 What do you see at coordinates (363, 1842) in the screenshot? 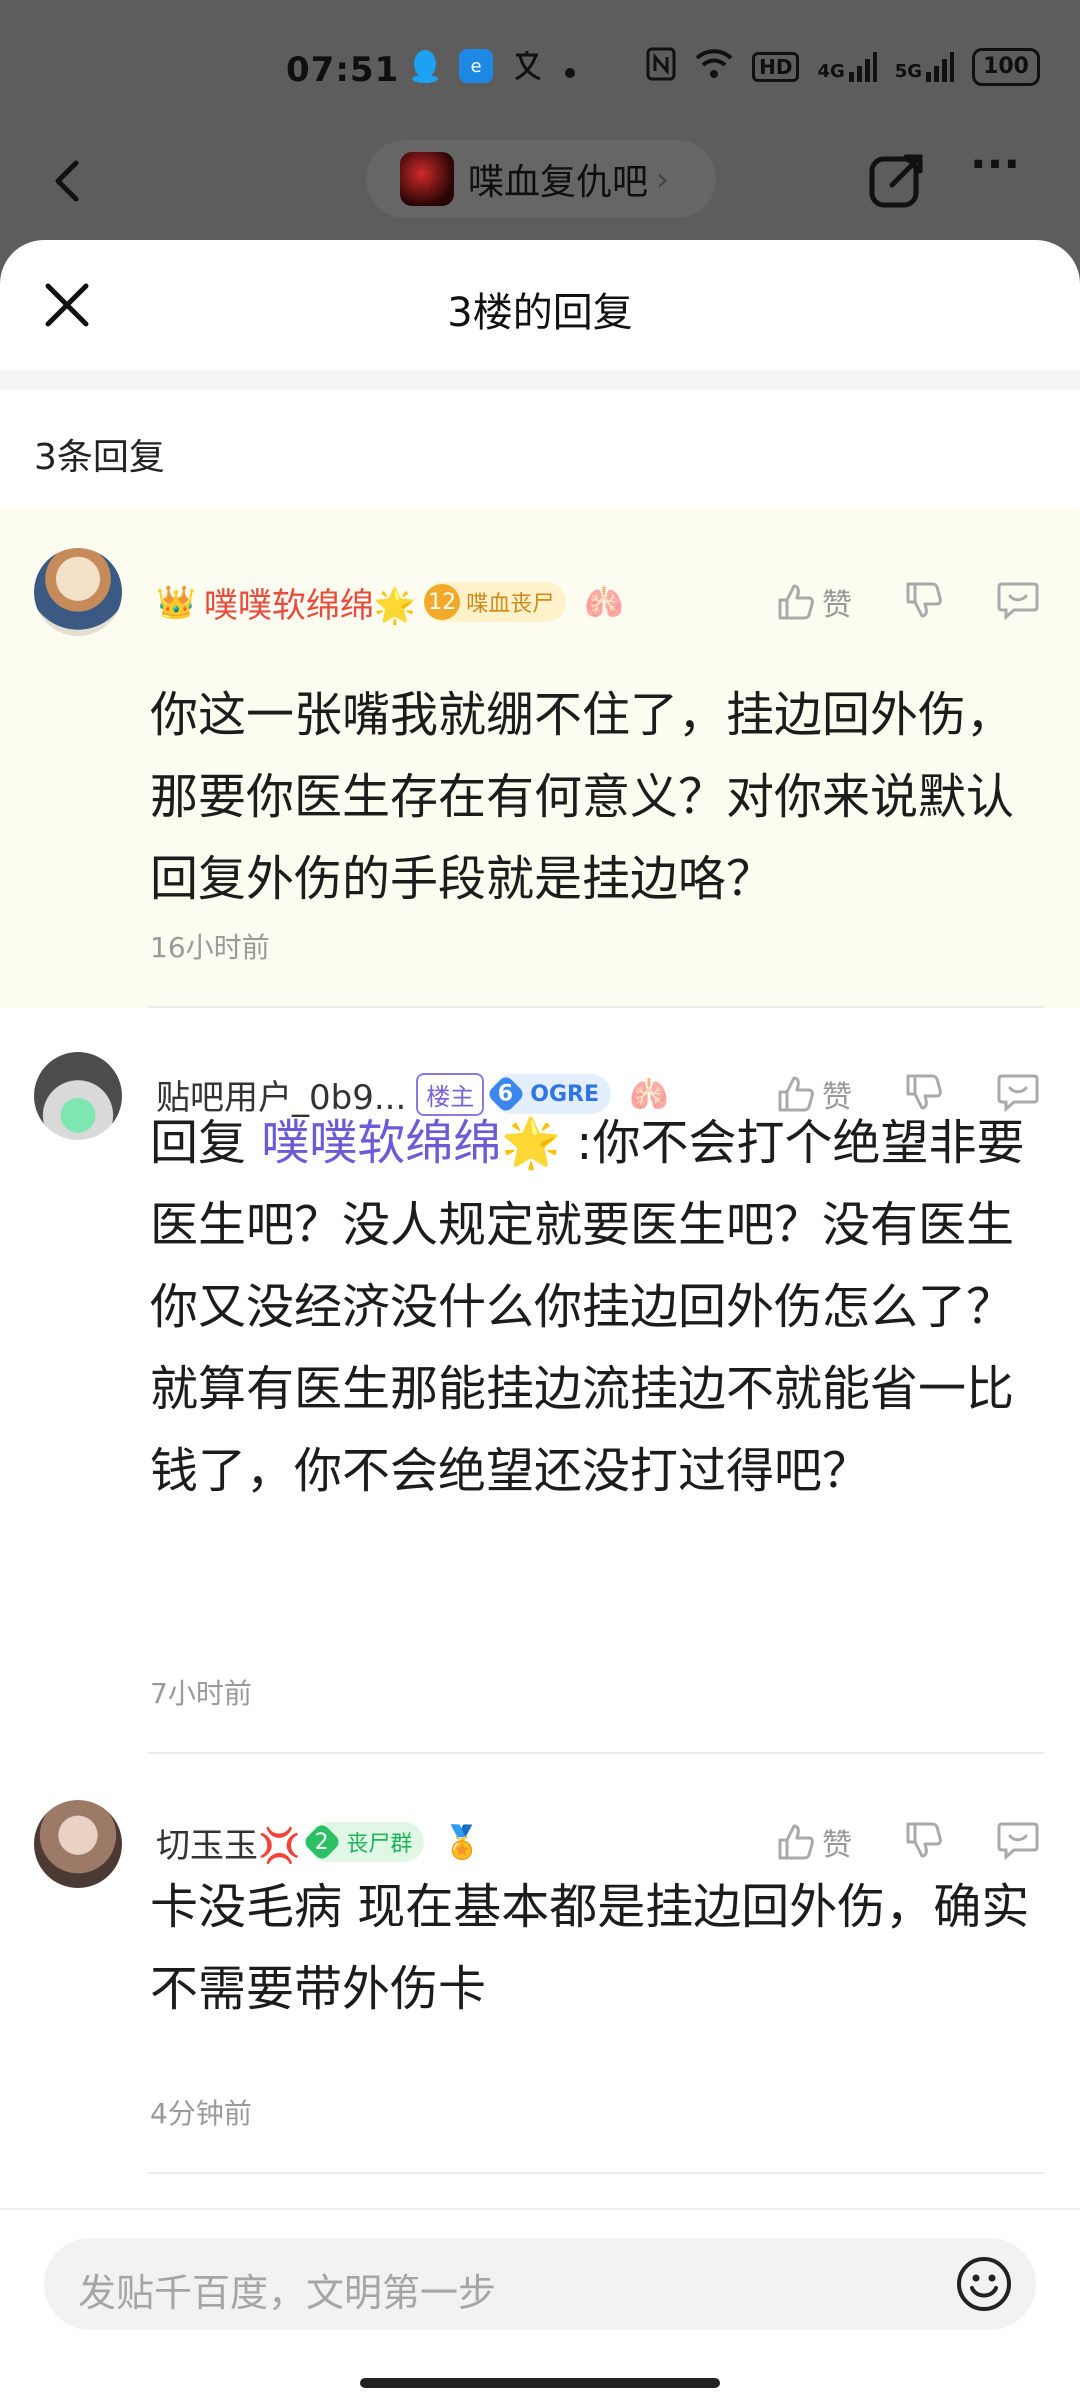
I see `level-badge: 2 丧尸群` at bounding box center [363, 1842].